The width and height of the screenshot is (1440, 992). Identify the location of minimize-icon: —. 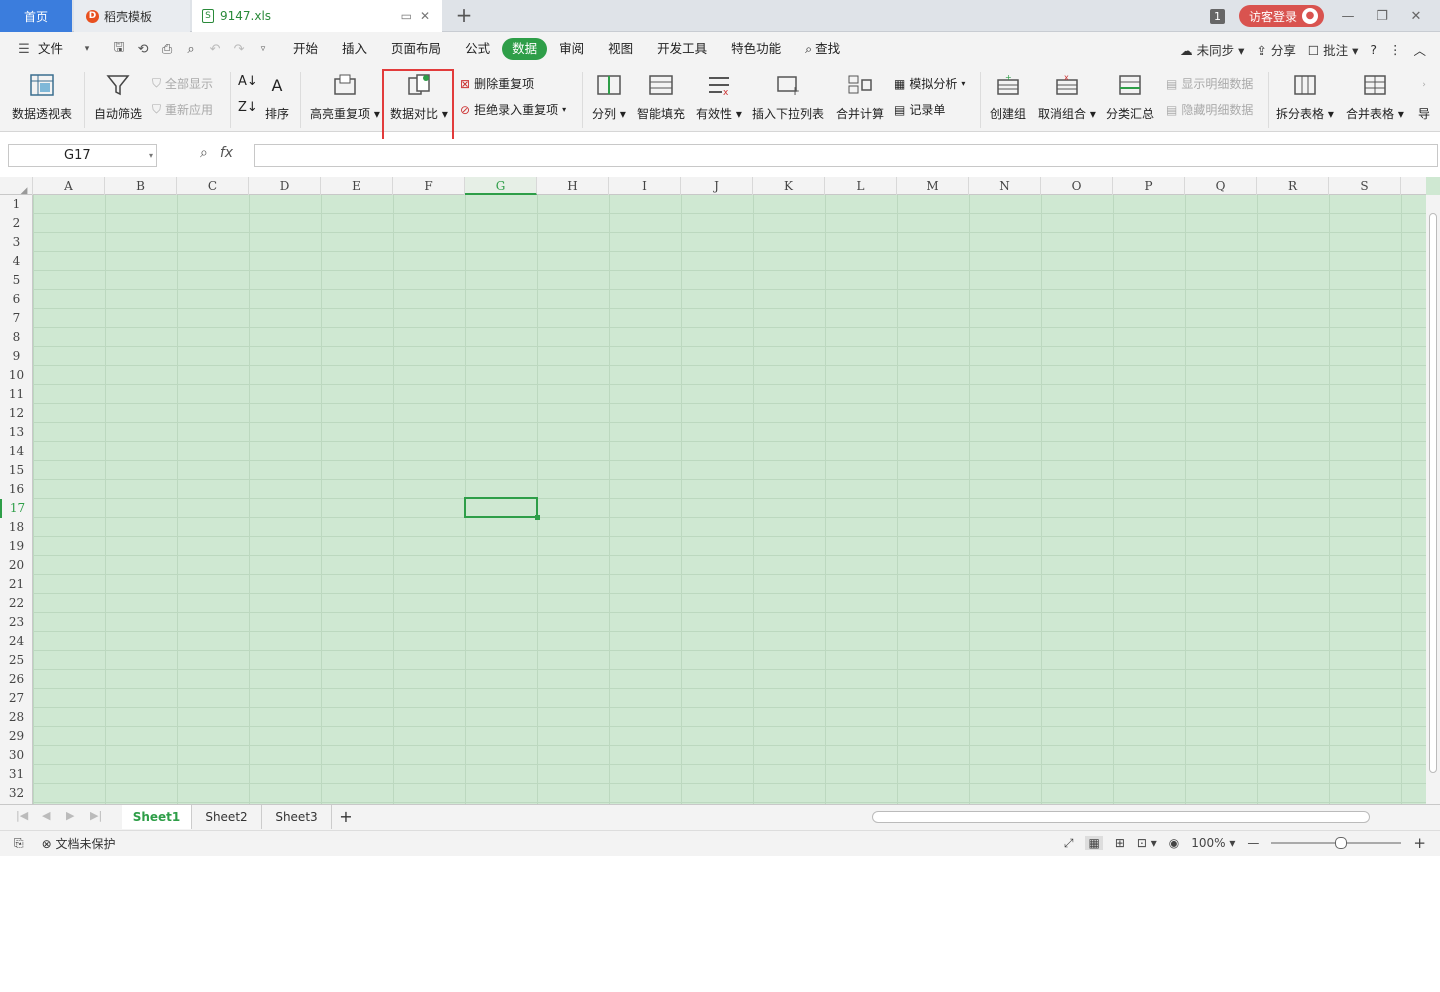
(1348, 16).